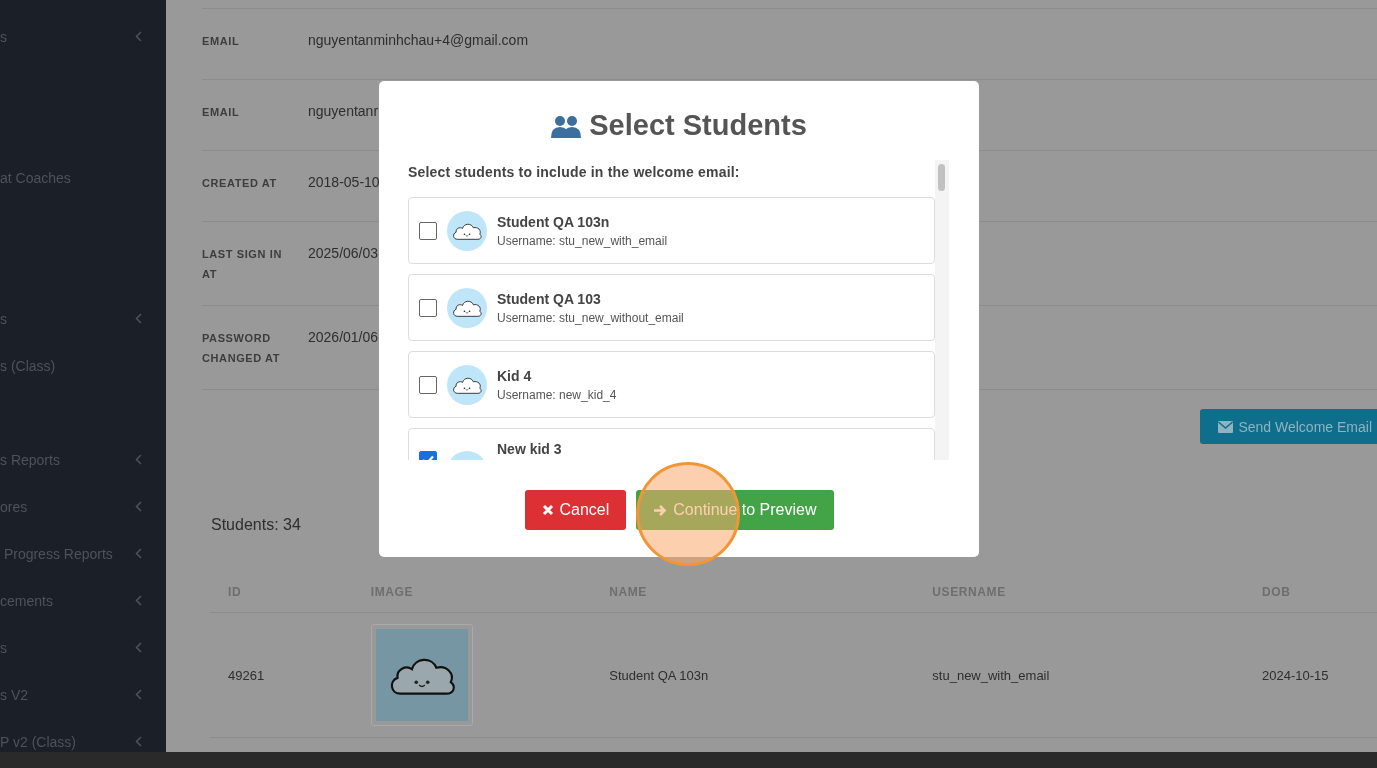  What do you see at coordinates (242, 264) in the screenshot?
I see `detail-label: LAST SIGN IN AT` at bounding box center [242, 264].